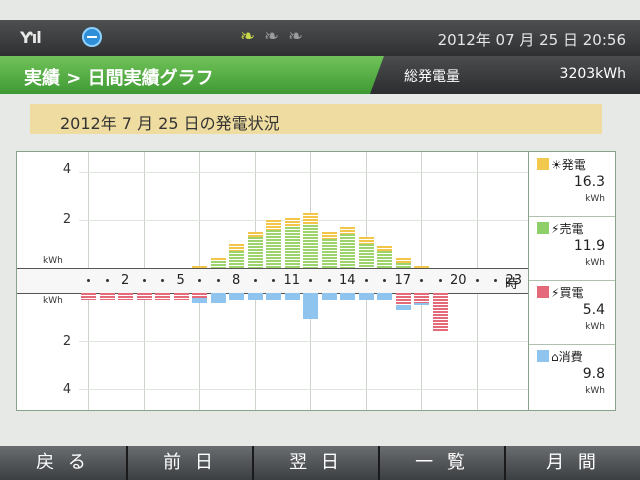 Image resolution: width=640 pixels, height=480 pixels. What do you see at coordinates (568, 165) in the screenshot?
I see `legend-name: ☀発電` at bounding box center [568, 165].